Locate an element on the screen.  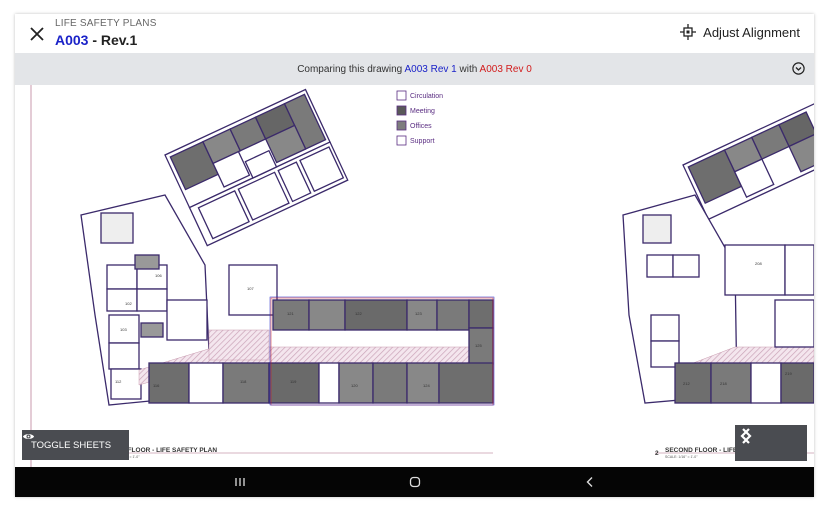
legend-label-offices: Offices is located at coordinates (421, 126).